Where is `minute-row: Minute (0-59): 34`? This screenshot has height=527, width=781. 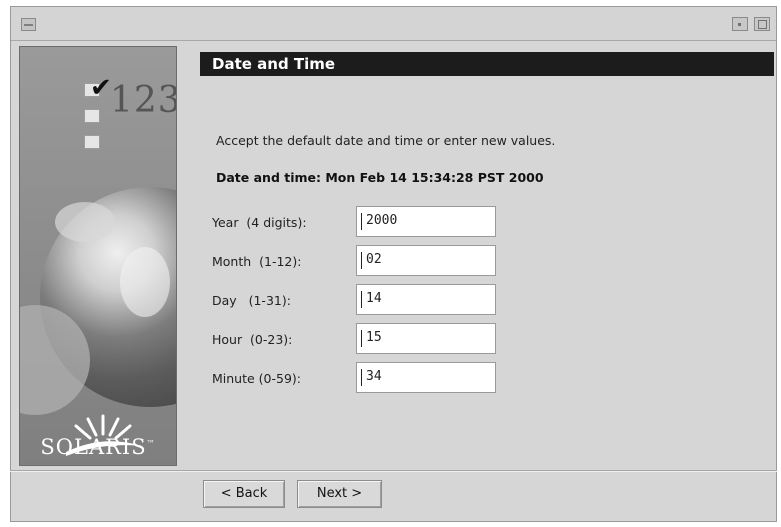
minute-row: Minute (0-59): 34 is located at coordinates (357, 379).